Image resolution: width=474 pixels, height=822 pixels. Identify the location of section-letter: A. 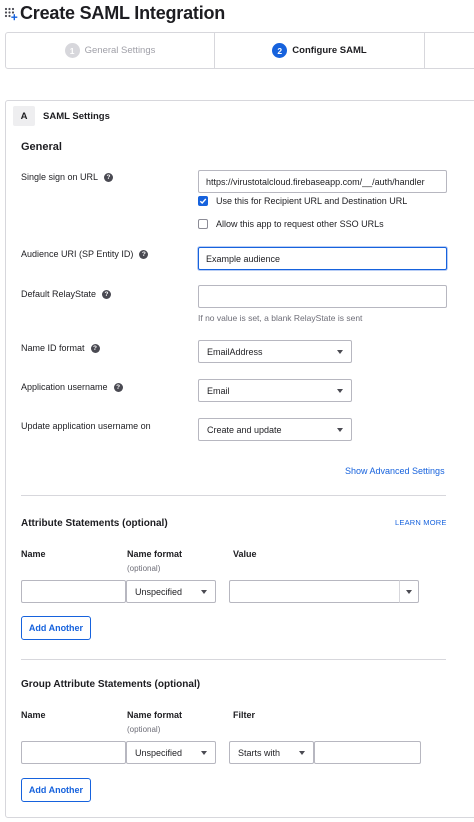
(24, 116).